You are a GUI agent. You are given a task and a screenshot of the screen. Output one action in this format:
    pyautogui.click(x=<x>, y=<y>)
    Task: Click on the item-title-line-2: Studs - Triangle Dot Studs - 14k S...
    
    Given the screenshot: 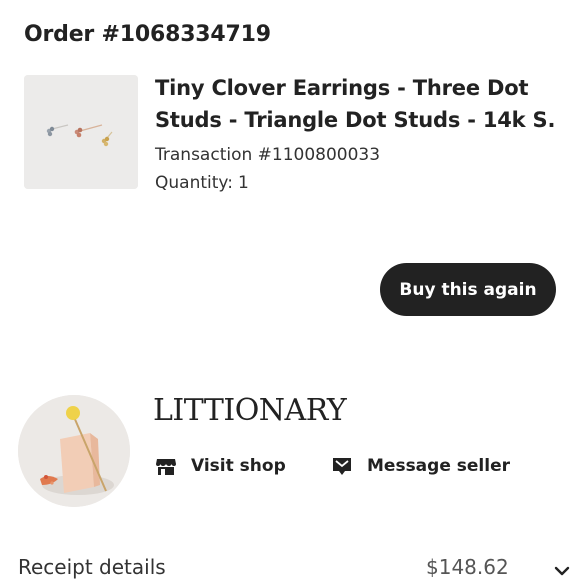 What is the action you would take?
    pyautogui.click(x=355, y=120)
    